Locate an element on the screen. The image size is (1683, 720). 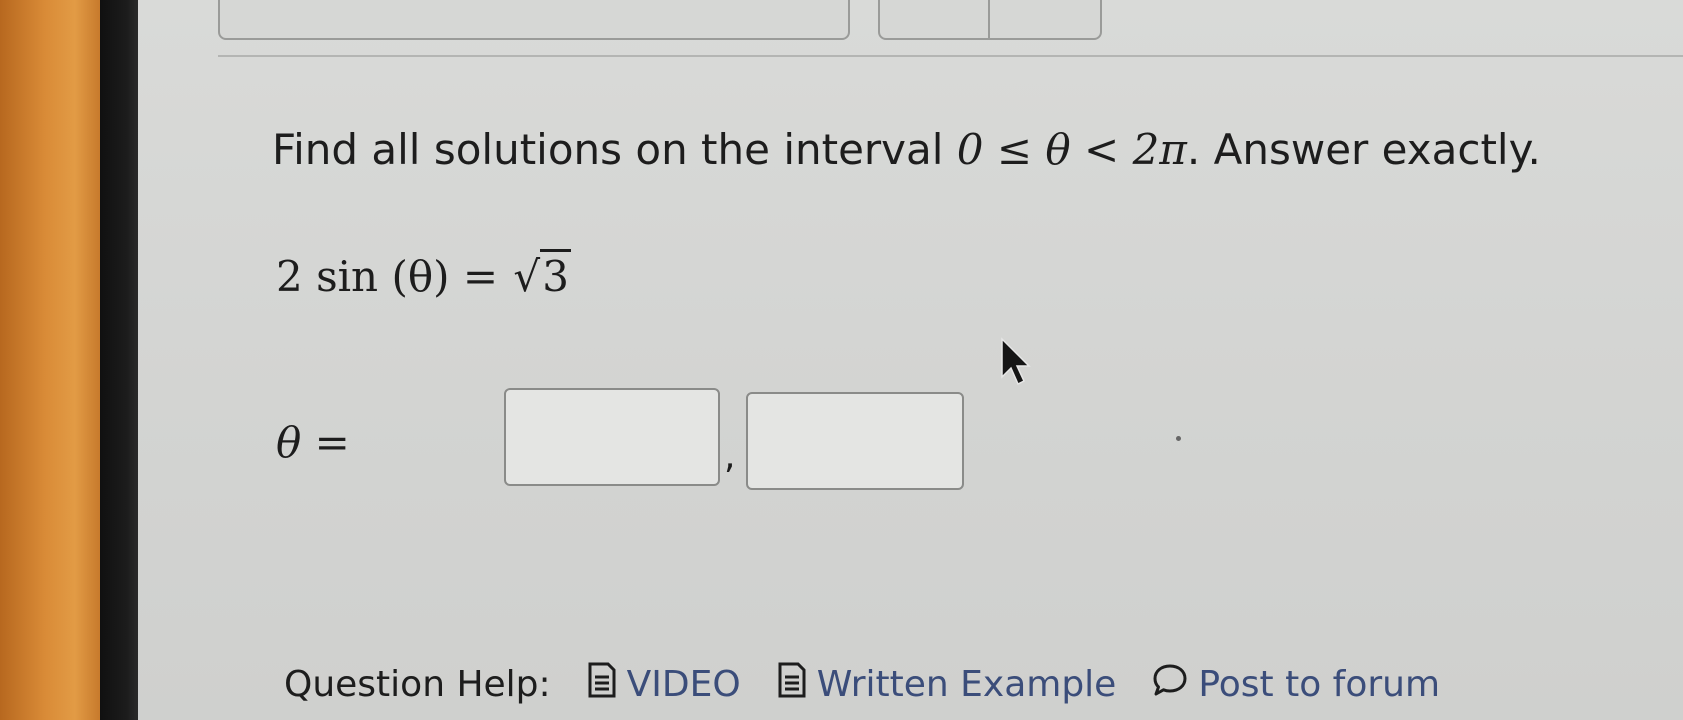
theta-label: θ = is located at coordinates (313, 442).